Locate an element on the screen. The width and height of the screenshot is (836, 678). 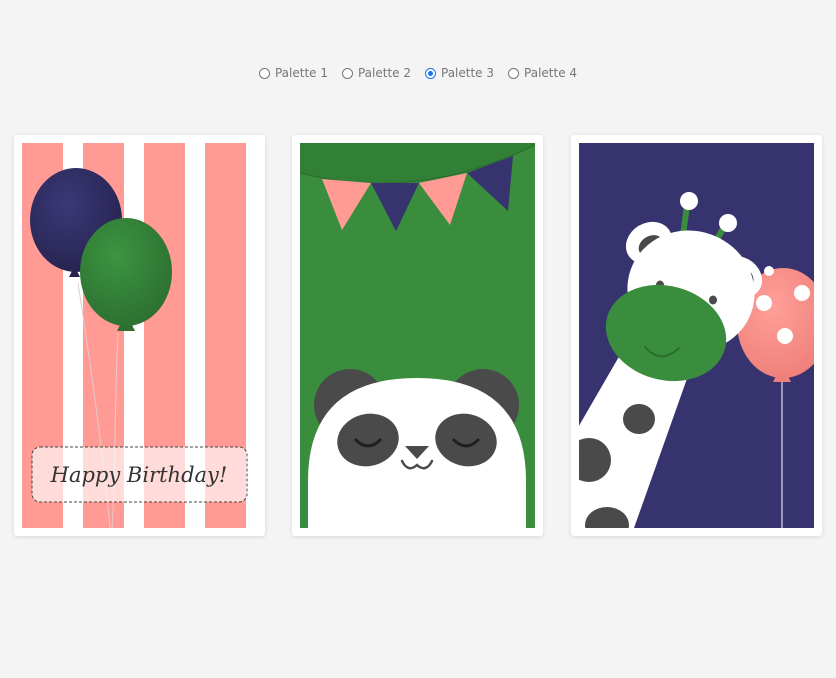
palette-selector: Palette 1 Palette 2 Palette 3 Palette 4 is located at coordinates (418, 73).